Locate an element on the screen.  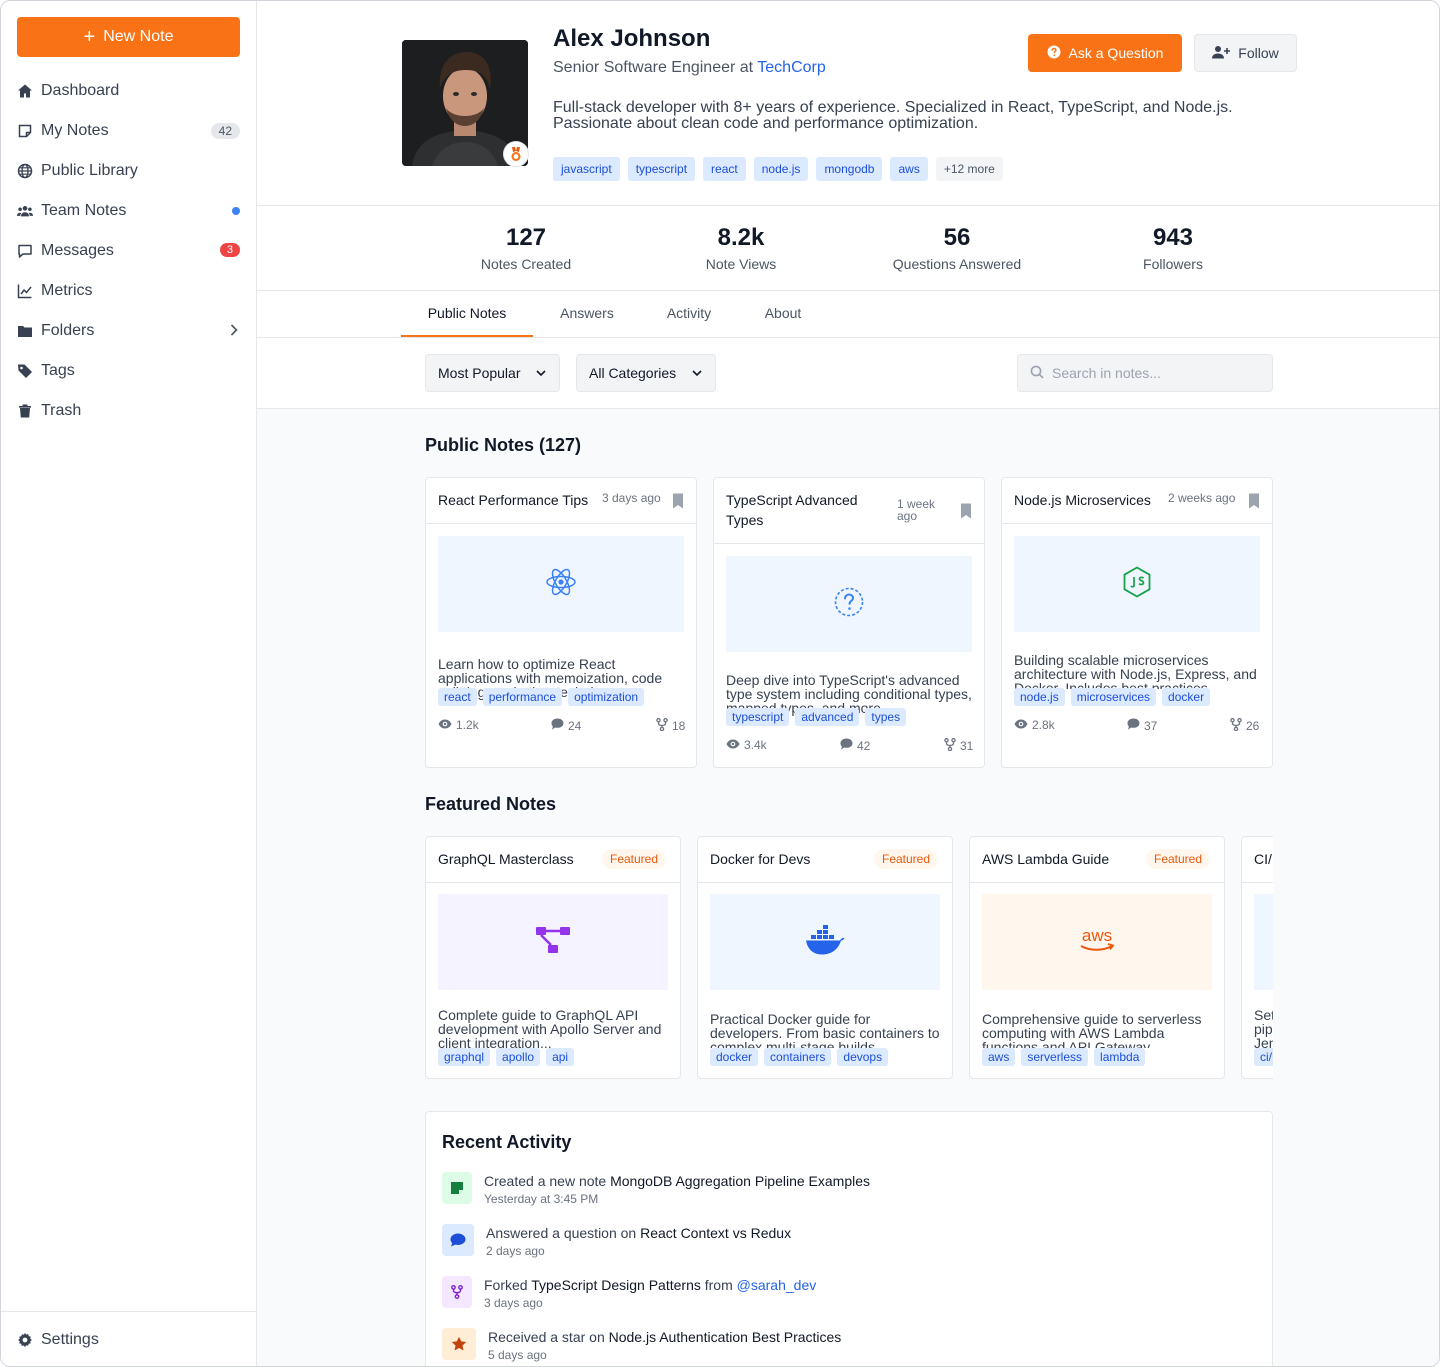
public-notes-heading: Public Notes (127) is located at coordinates (503, 445).